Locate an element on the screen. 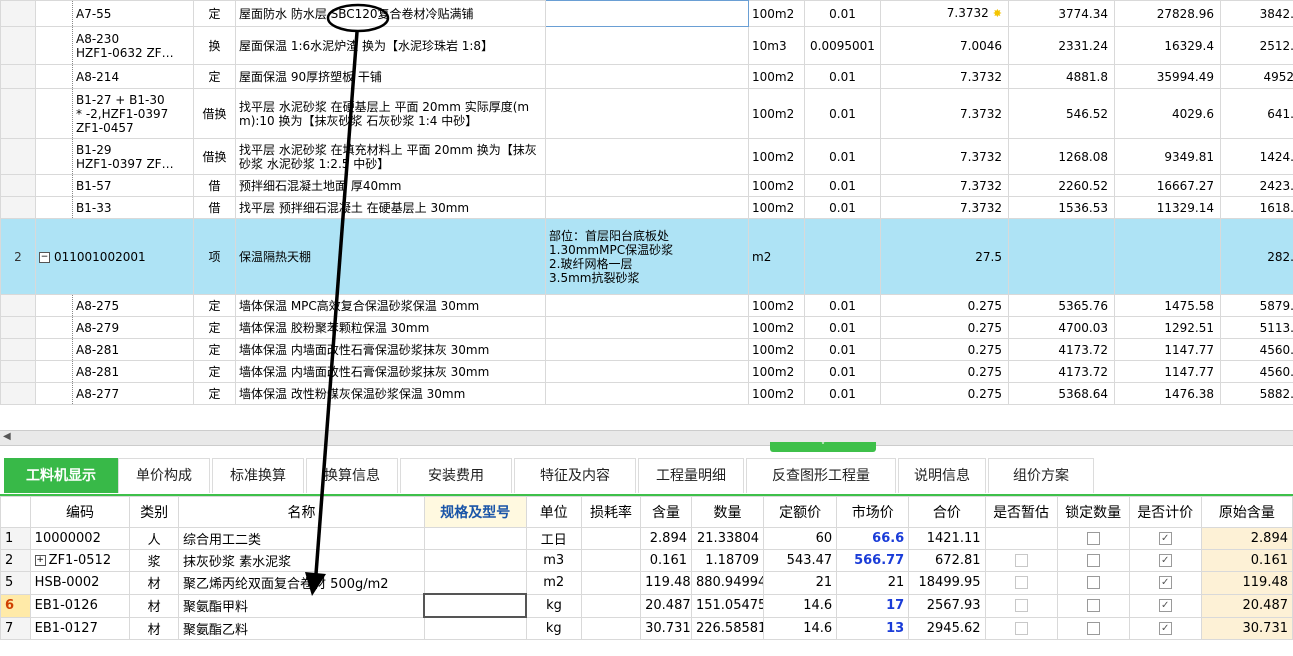  material-code: HSB-0002 is located at coordinates (80, 583).